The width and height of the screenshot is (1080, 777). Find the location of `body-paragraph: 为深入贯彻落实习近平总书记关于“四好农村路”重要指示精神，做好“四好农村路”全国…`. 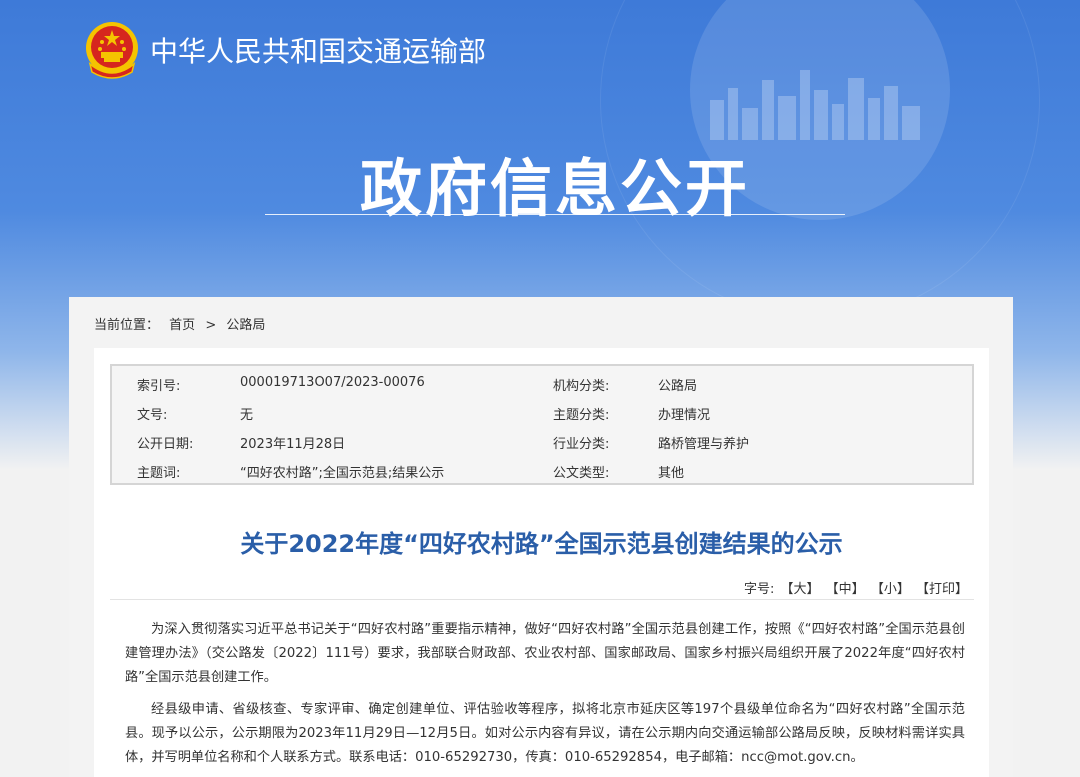

body-paragraph: 为深入贯彻落实习近平总书记关于“四好农村路”重要指示精神，做好“四好农村路”全国… is located at coordinates (545, 653).